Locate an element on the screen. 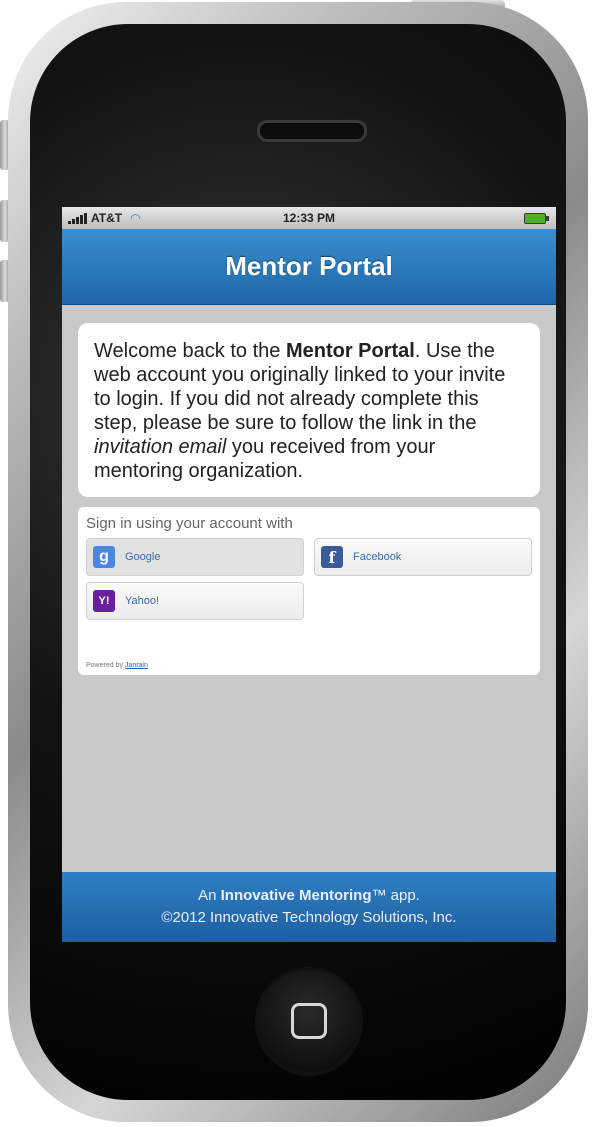 This screenshot has width=593, height=1127. facebook-label: Facebook is located at coordinates (377, 557).